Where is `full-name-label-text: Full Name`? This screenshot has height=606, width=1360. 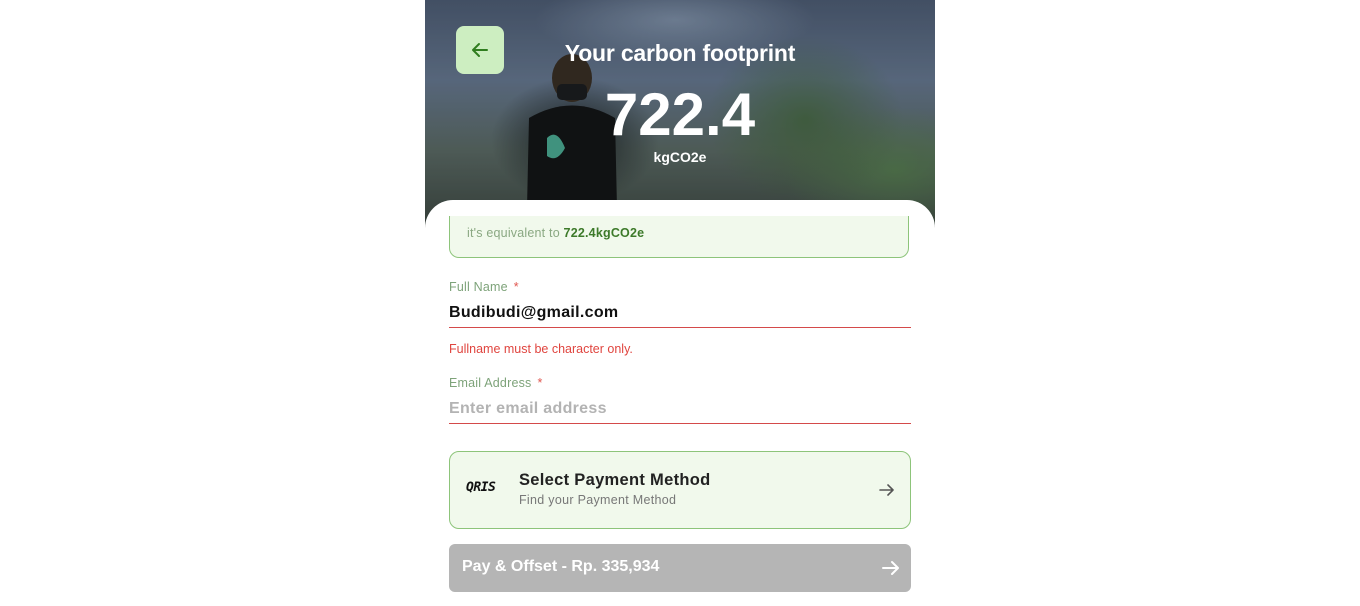
full-name-label-text: Full Name is located at coordinates (478, 287).